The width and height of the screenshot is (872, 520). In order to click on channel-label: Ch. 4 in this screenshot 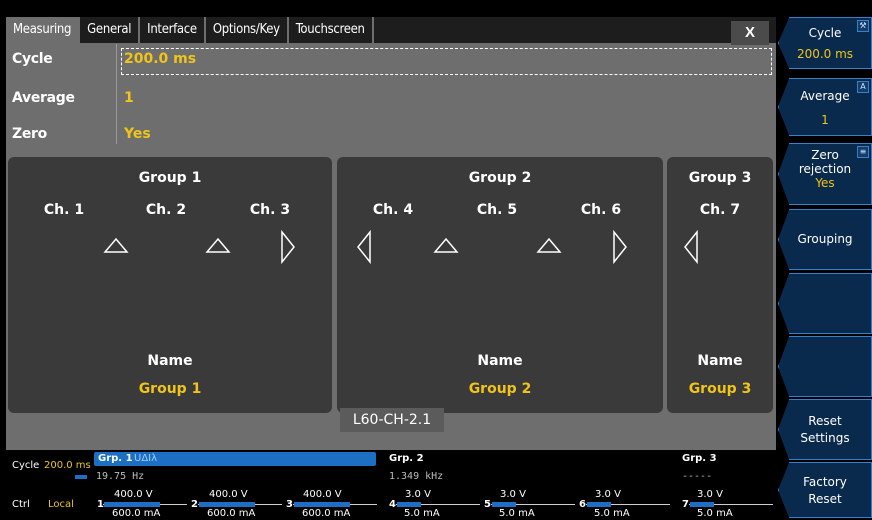, I will do `click(393, 210)`.